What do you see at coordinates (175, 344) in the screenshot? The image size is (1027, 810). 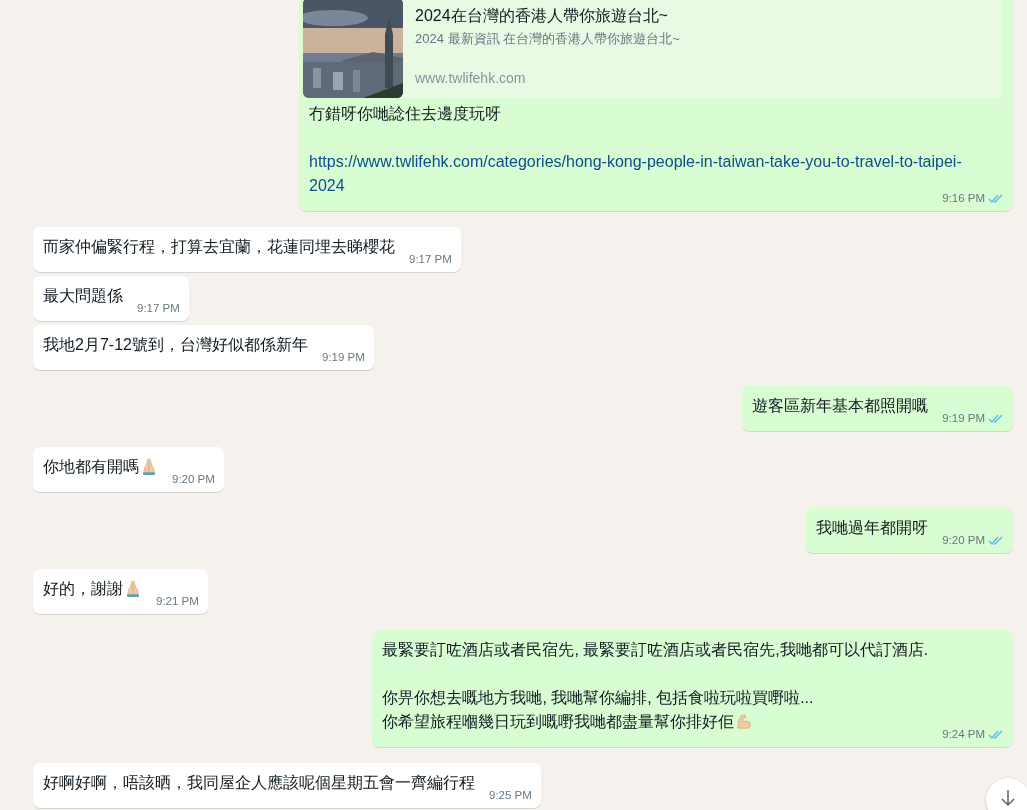 I see `message-text: 我地2月7-12號到，台灣好似都係新年` at bounding box center [175, 344].